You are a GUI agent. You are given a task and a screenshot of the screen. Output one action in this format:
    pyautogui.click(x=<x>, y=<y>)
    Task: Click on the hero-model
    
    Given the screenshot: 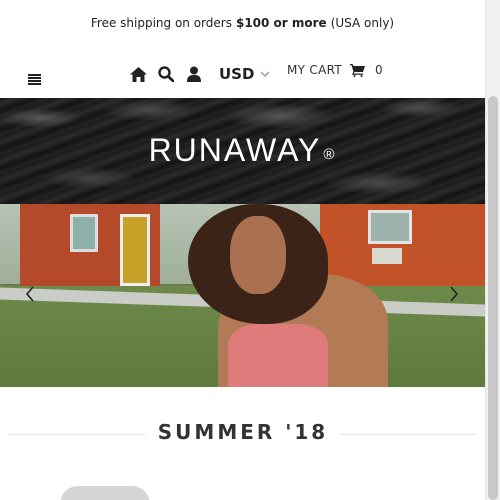 What is the action you would take?
    pyautogui.click(x=288, y=295)
    